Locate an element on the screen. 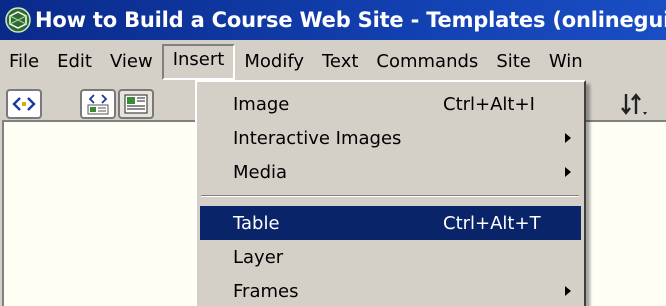  menu-commands: Commands is located at coordinates (427, 62).